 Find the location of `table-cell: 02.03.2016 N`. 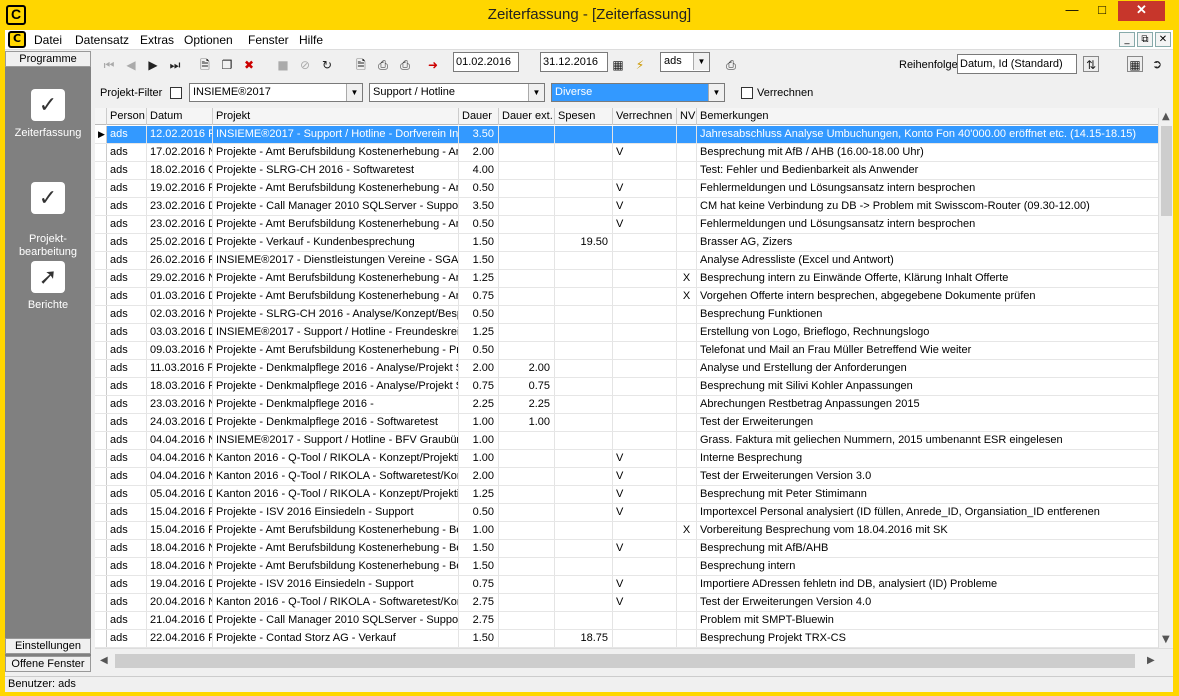

table-cell: 02.03.2016 N is located at coordinates (180, 314).